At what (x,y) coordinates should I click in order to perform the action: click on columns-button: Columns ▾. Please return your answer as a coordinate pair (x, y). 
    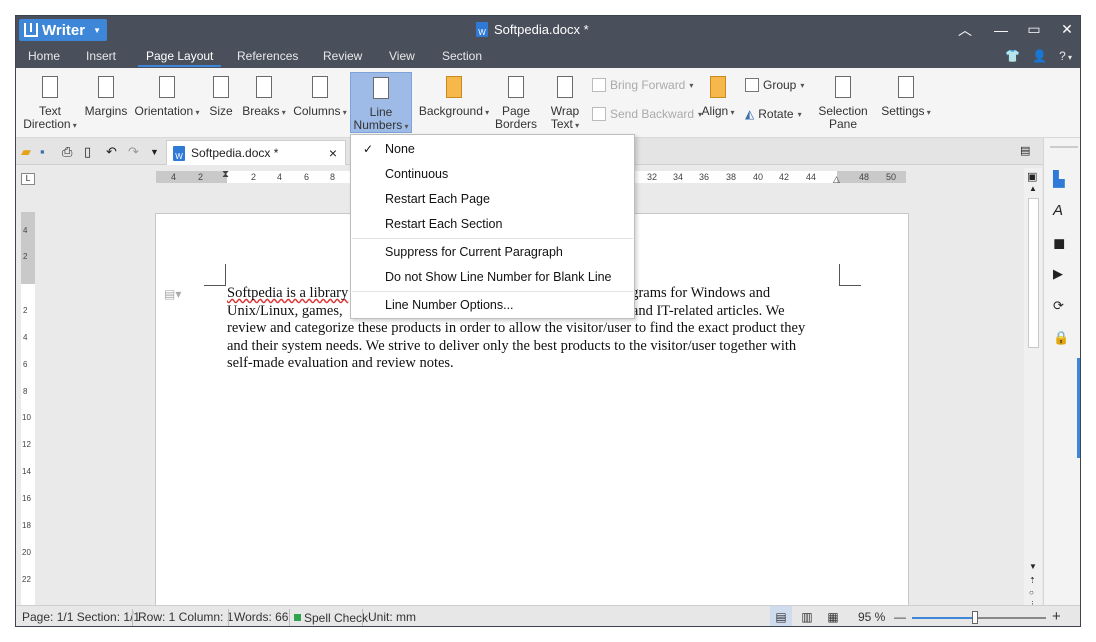
    Looking at the image, I should click on (320, 96).